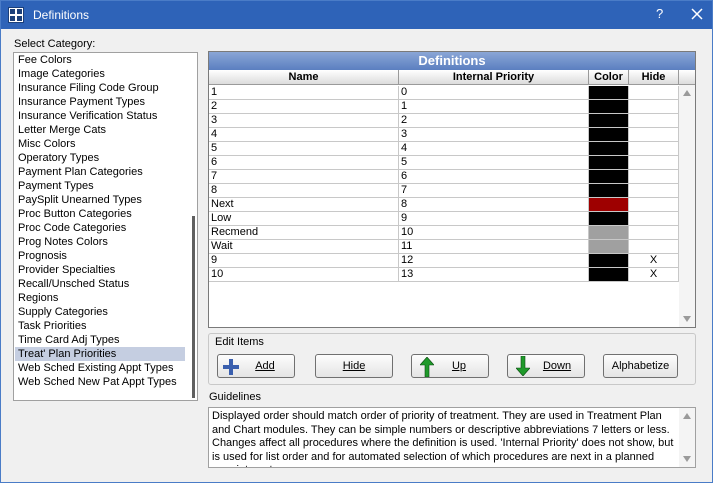 The image size is (713, 483). What do you see at coordinates (494, 121) in the screenshot?
I see `cell-priority: 2` at bounding box center [494, 121].